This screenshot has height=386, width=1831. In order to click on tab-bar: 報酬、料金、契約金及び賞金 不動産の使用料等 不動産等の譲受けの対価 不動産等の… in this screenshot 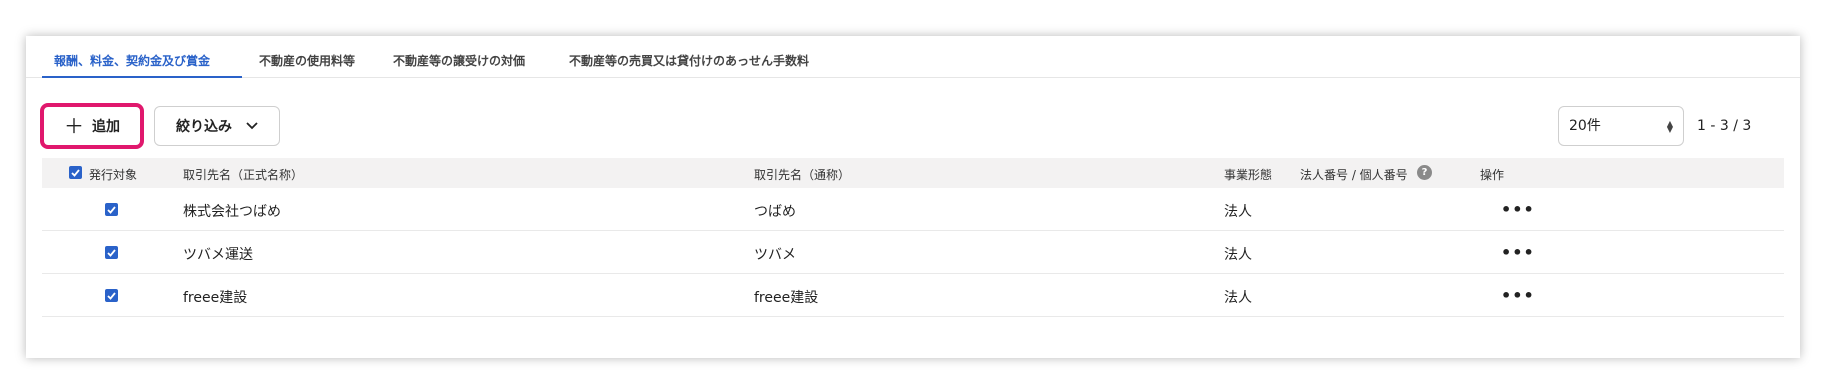, I will do `click(913, 65)`.